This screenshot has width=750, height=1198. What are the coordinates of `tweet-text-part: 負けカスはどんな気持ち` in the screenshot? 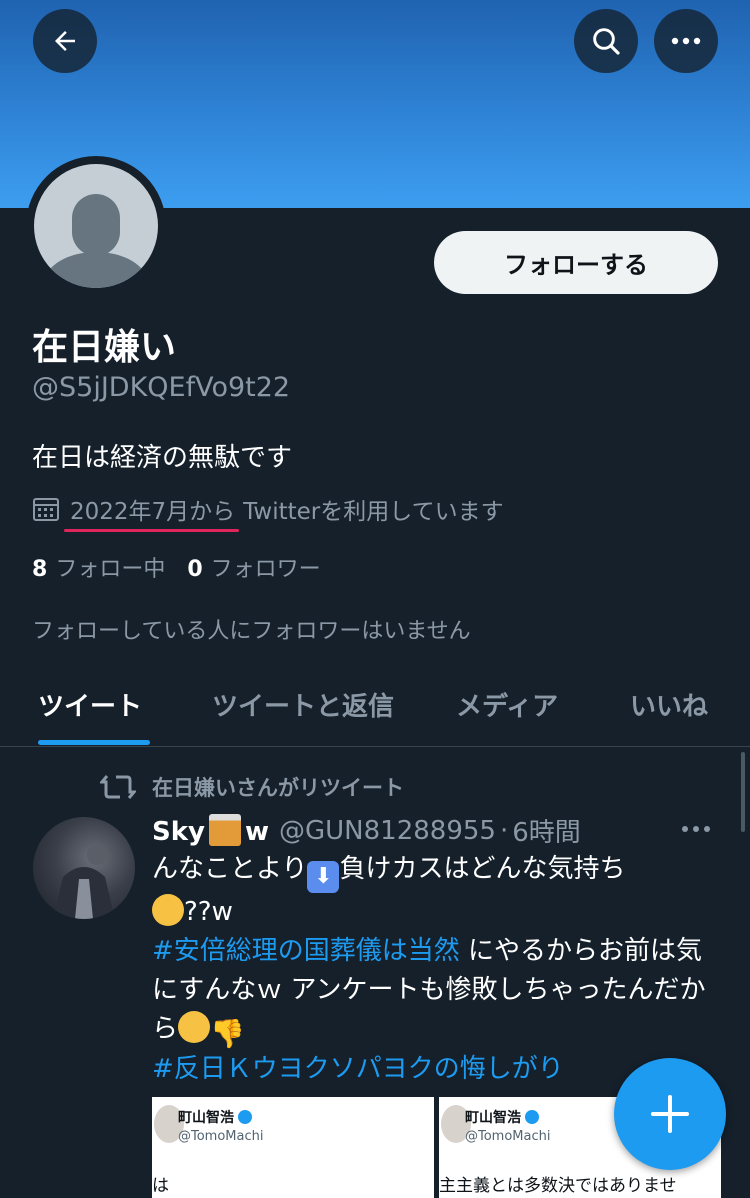 It's located at (482, 869).